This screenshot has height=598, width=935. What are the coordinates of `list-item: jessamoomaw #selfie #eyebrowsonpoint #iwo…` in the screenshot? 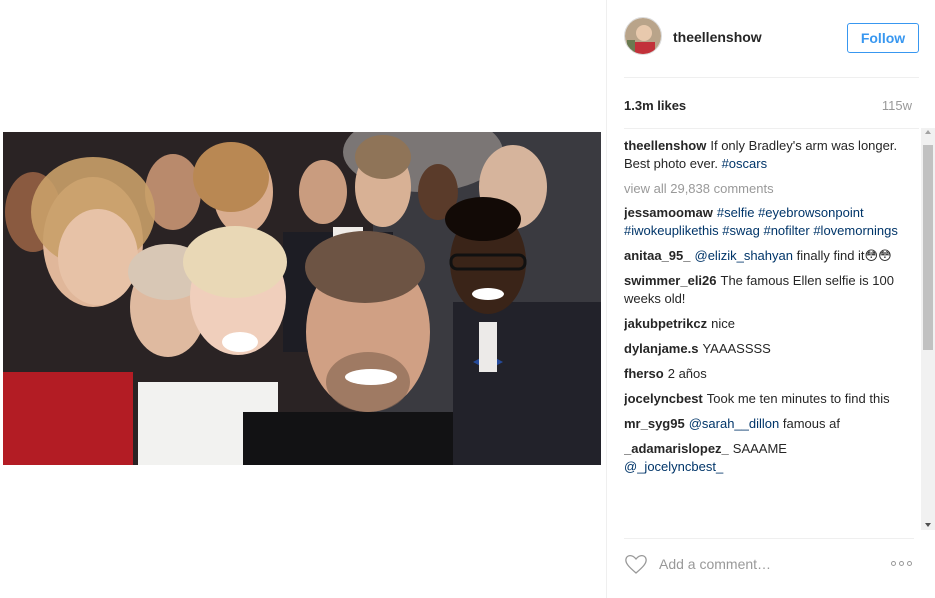 It's located at (768, 222).